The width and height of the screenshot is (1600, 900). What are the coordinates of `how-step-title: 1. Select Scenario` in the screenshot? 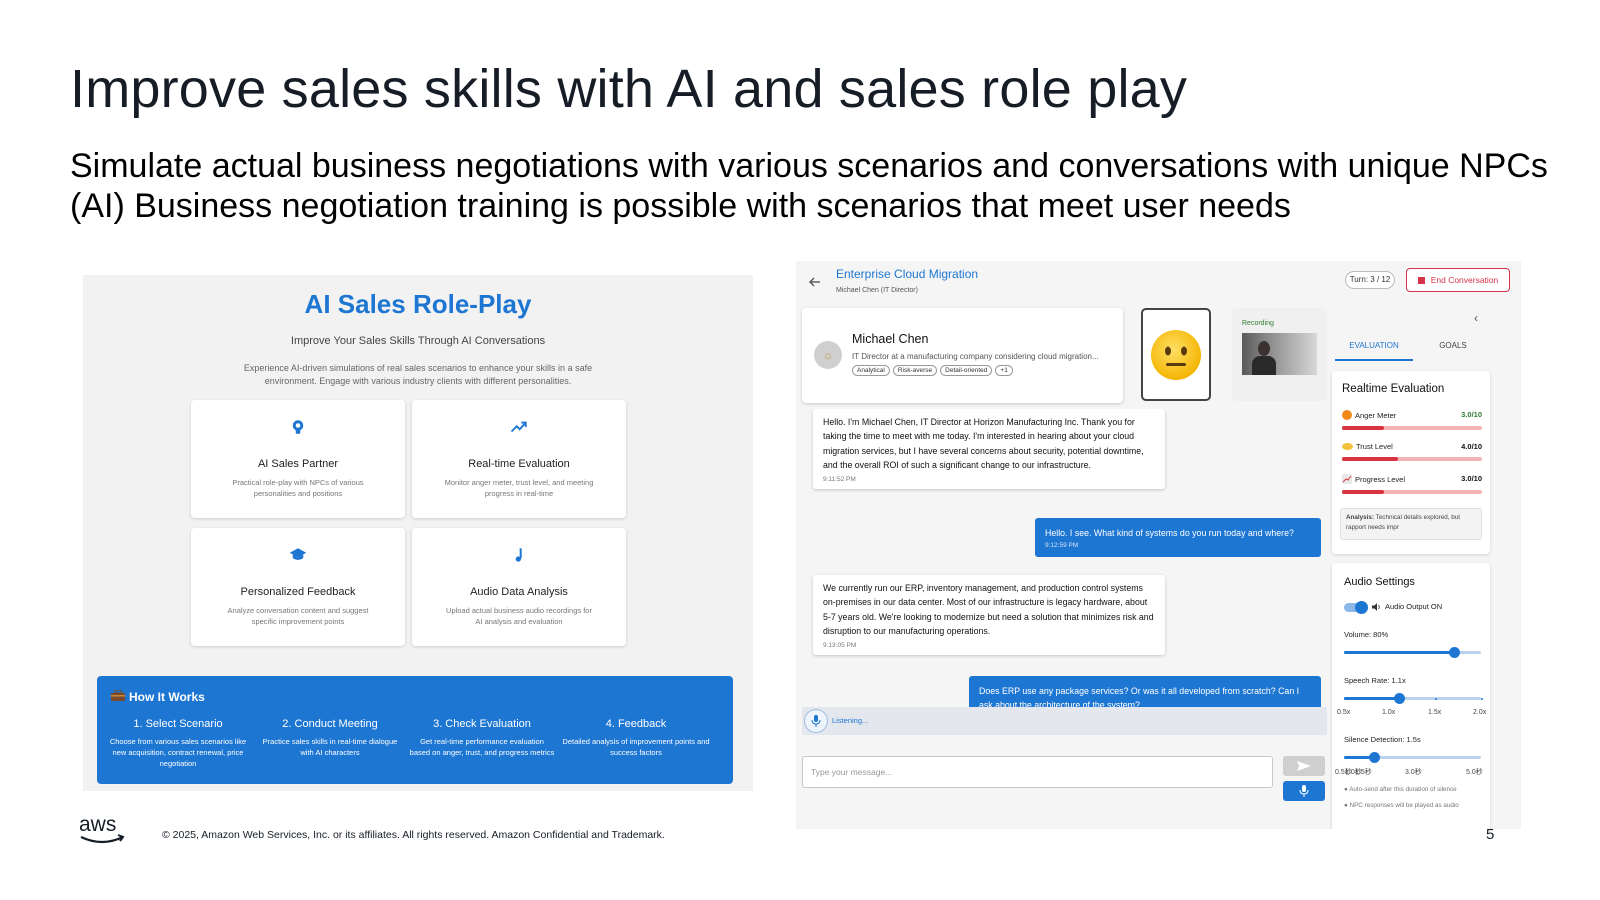 It's located at (178, 724).